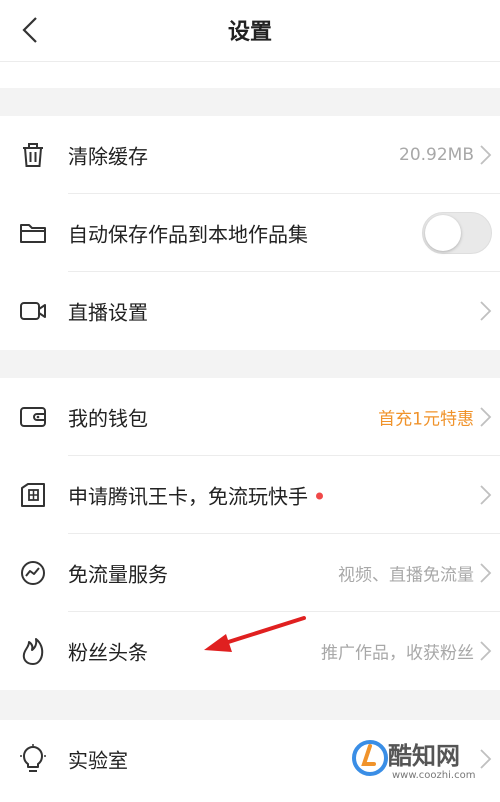 This screenshot has width=500, height=802. What do you see at coordinates (406, 575) in the screenshot?
I see `free-data-value: 视频、直播免流量` at bounding box center [406, 575].